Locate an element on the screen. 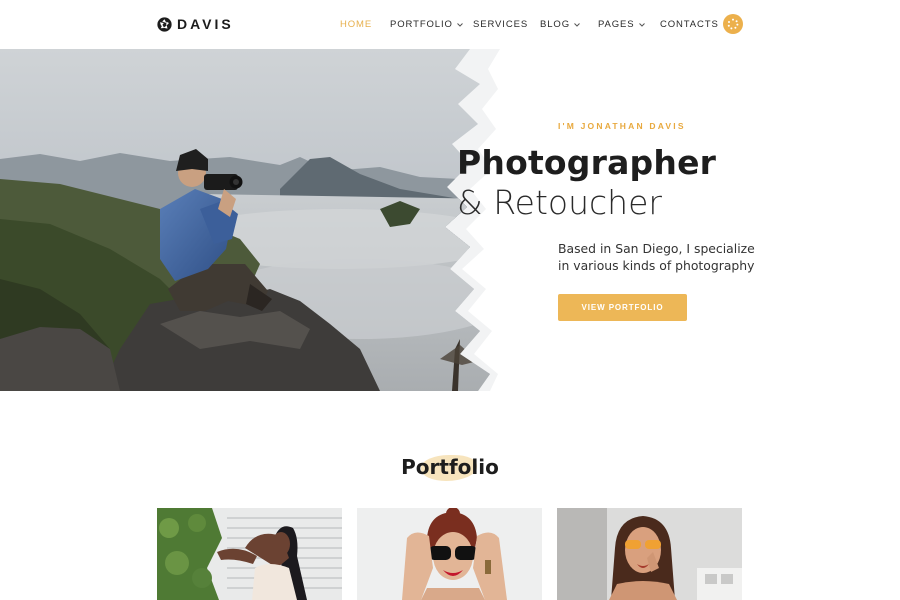  portfolio-photo-woman-orange-glasses is located at coordinates (649, 554).